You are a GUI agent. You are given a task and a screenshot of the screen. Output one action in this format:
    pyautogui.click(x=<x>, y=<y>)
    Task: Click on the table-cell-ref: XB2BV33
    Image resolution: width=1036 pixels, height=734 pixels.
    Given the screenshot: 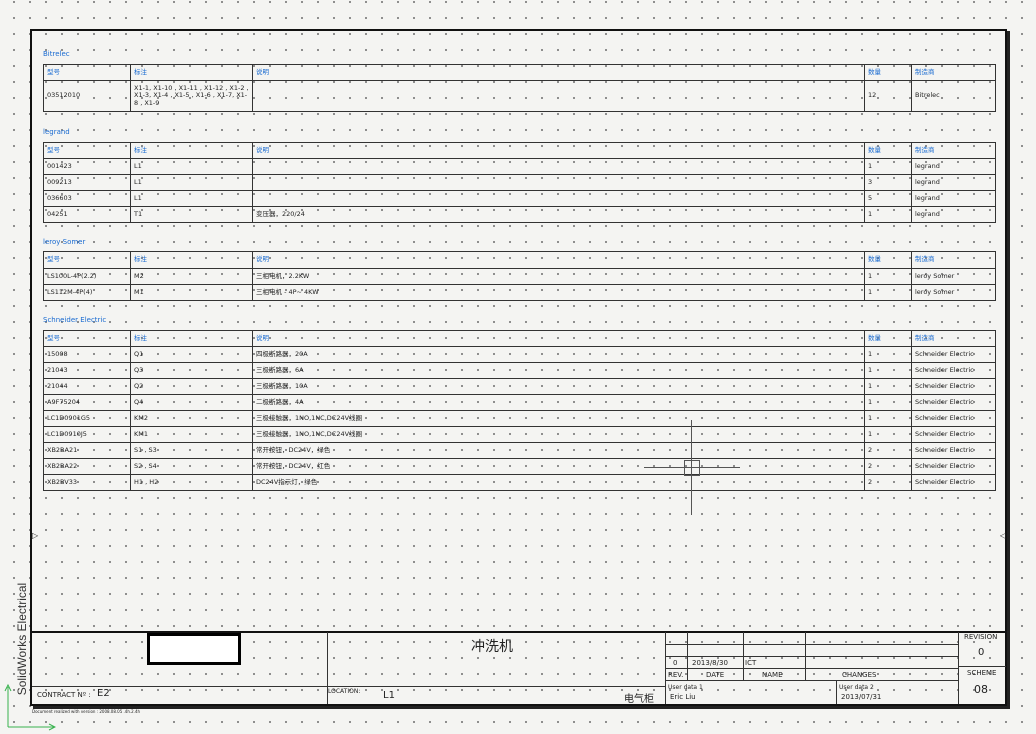 What is the action you would take?
    pyautogui.click(x=62, y=481)
    